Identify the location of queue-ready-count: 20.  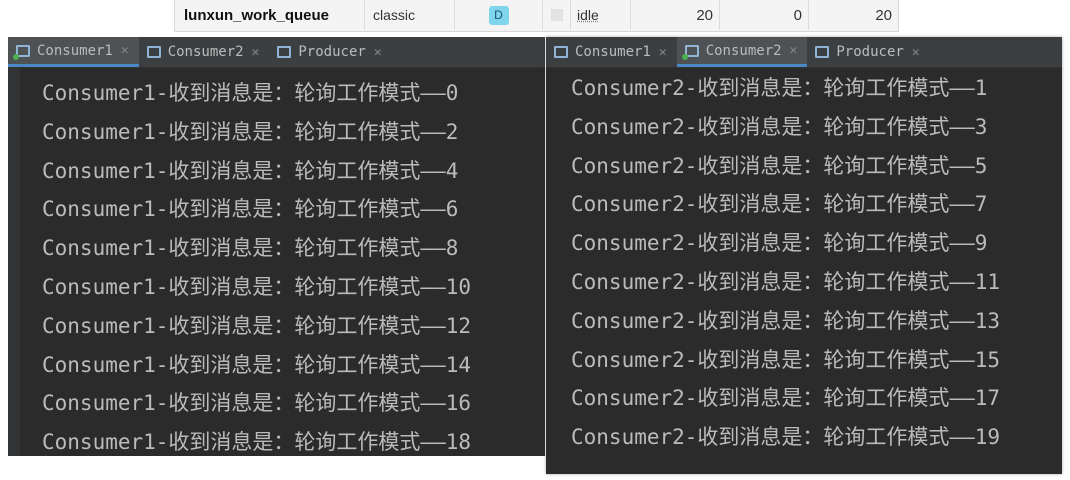
(675, 15).